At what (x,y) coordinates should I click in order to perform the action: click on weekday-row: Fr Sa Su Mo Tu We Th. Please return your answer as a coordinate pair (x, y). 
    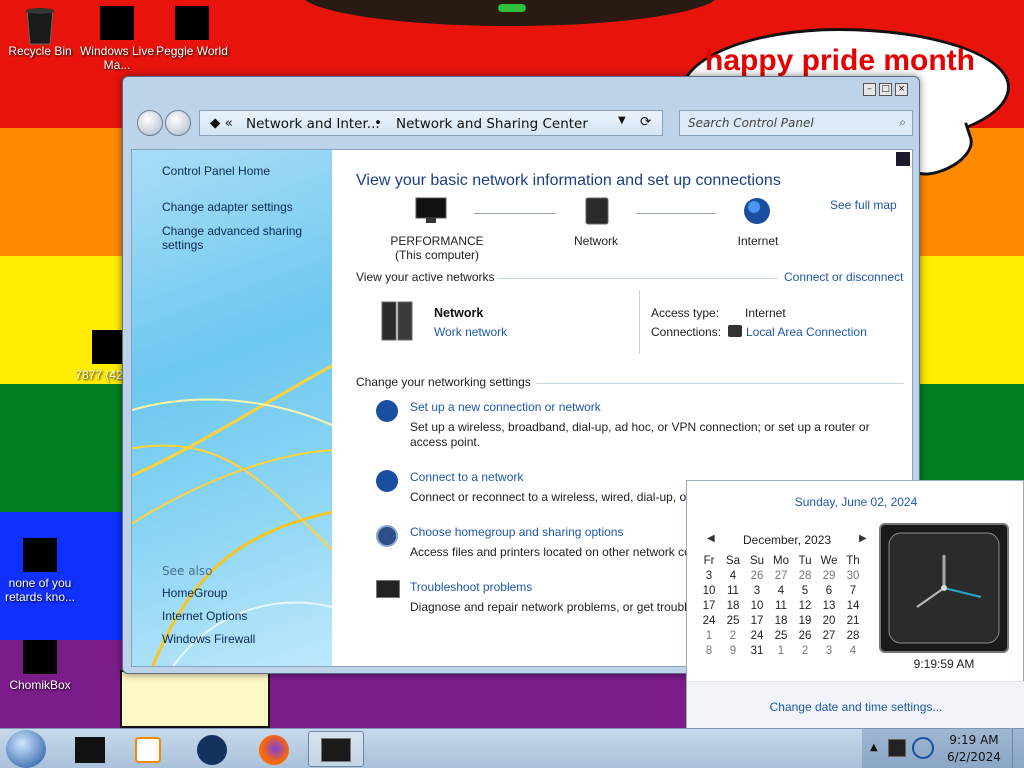
    Looking at the image, I should click on (781, 560).